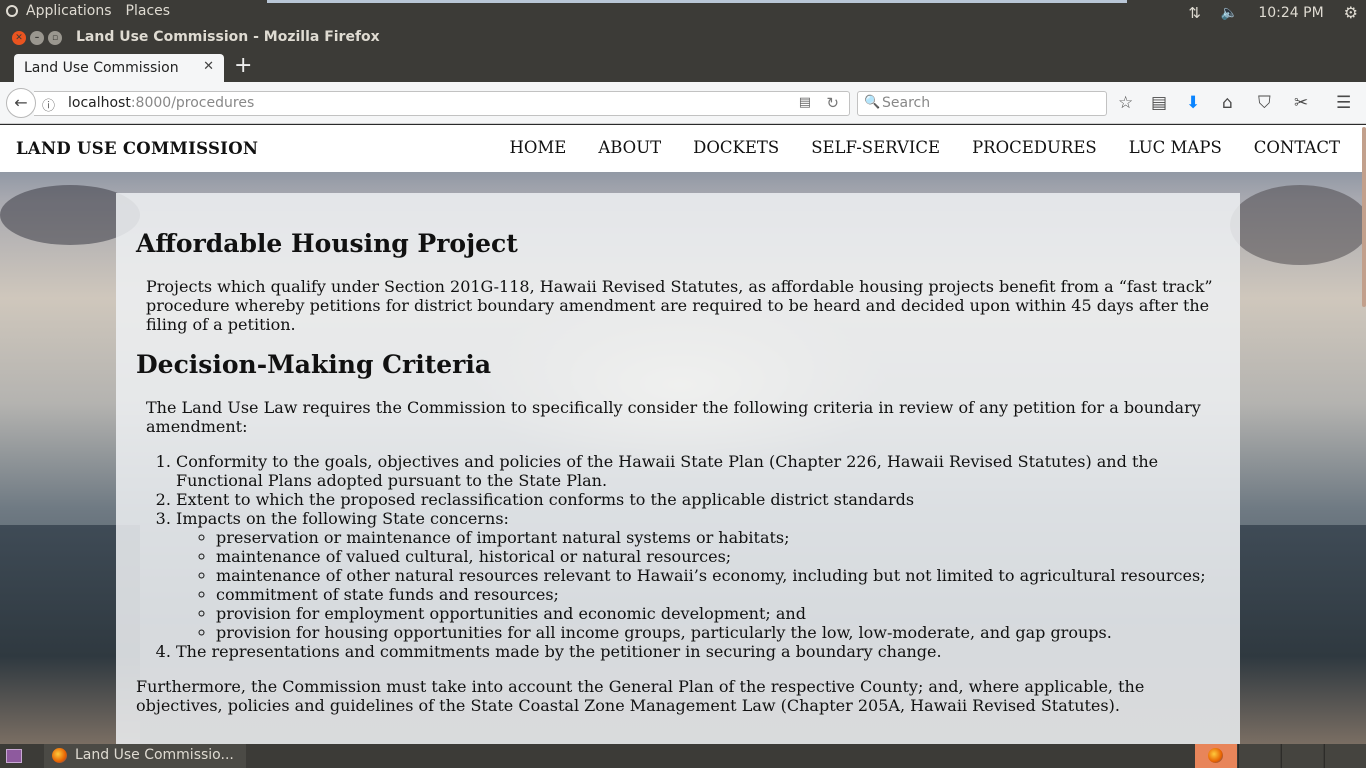 The image size is (1366, 768). What do you see at coordinates (342, 518) in the screenshot?
I see `list-item-text: Impacts on the following State concerns:` at bounding box center [342, 518].